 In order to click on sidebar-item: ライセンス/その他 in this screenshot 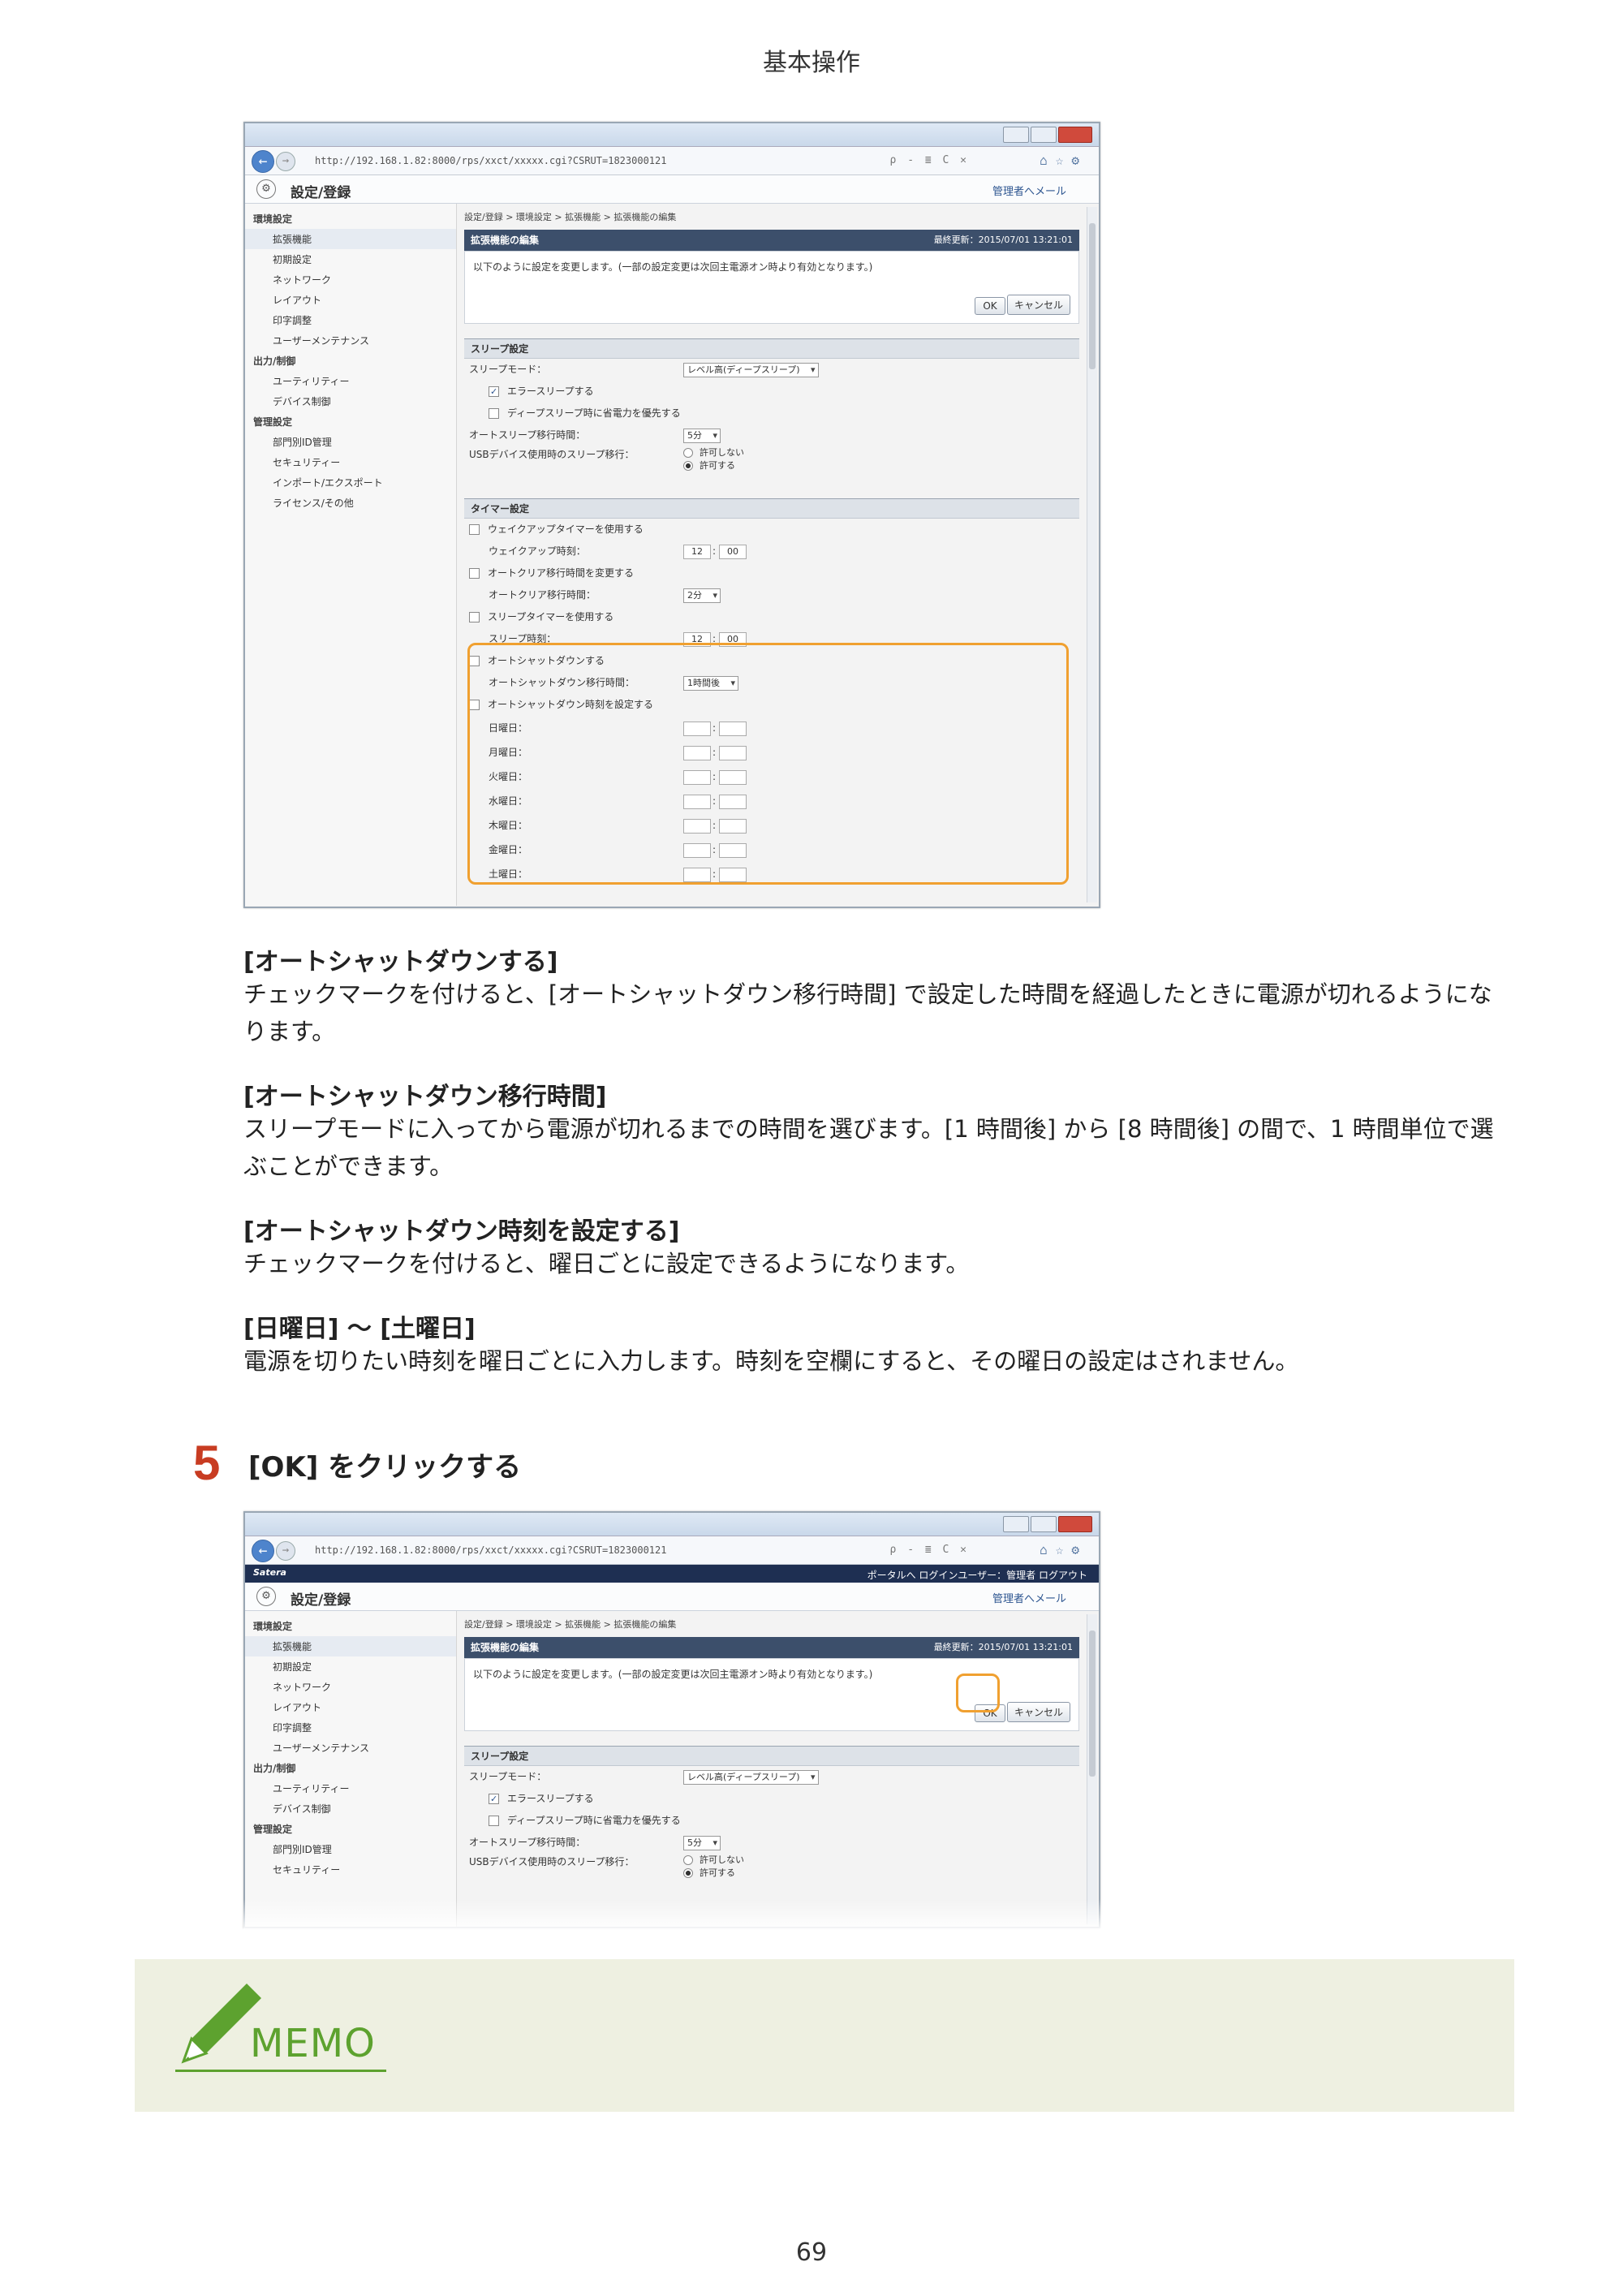, I will do `click(350, 503)`.